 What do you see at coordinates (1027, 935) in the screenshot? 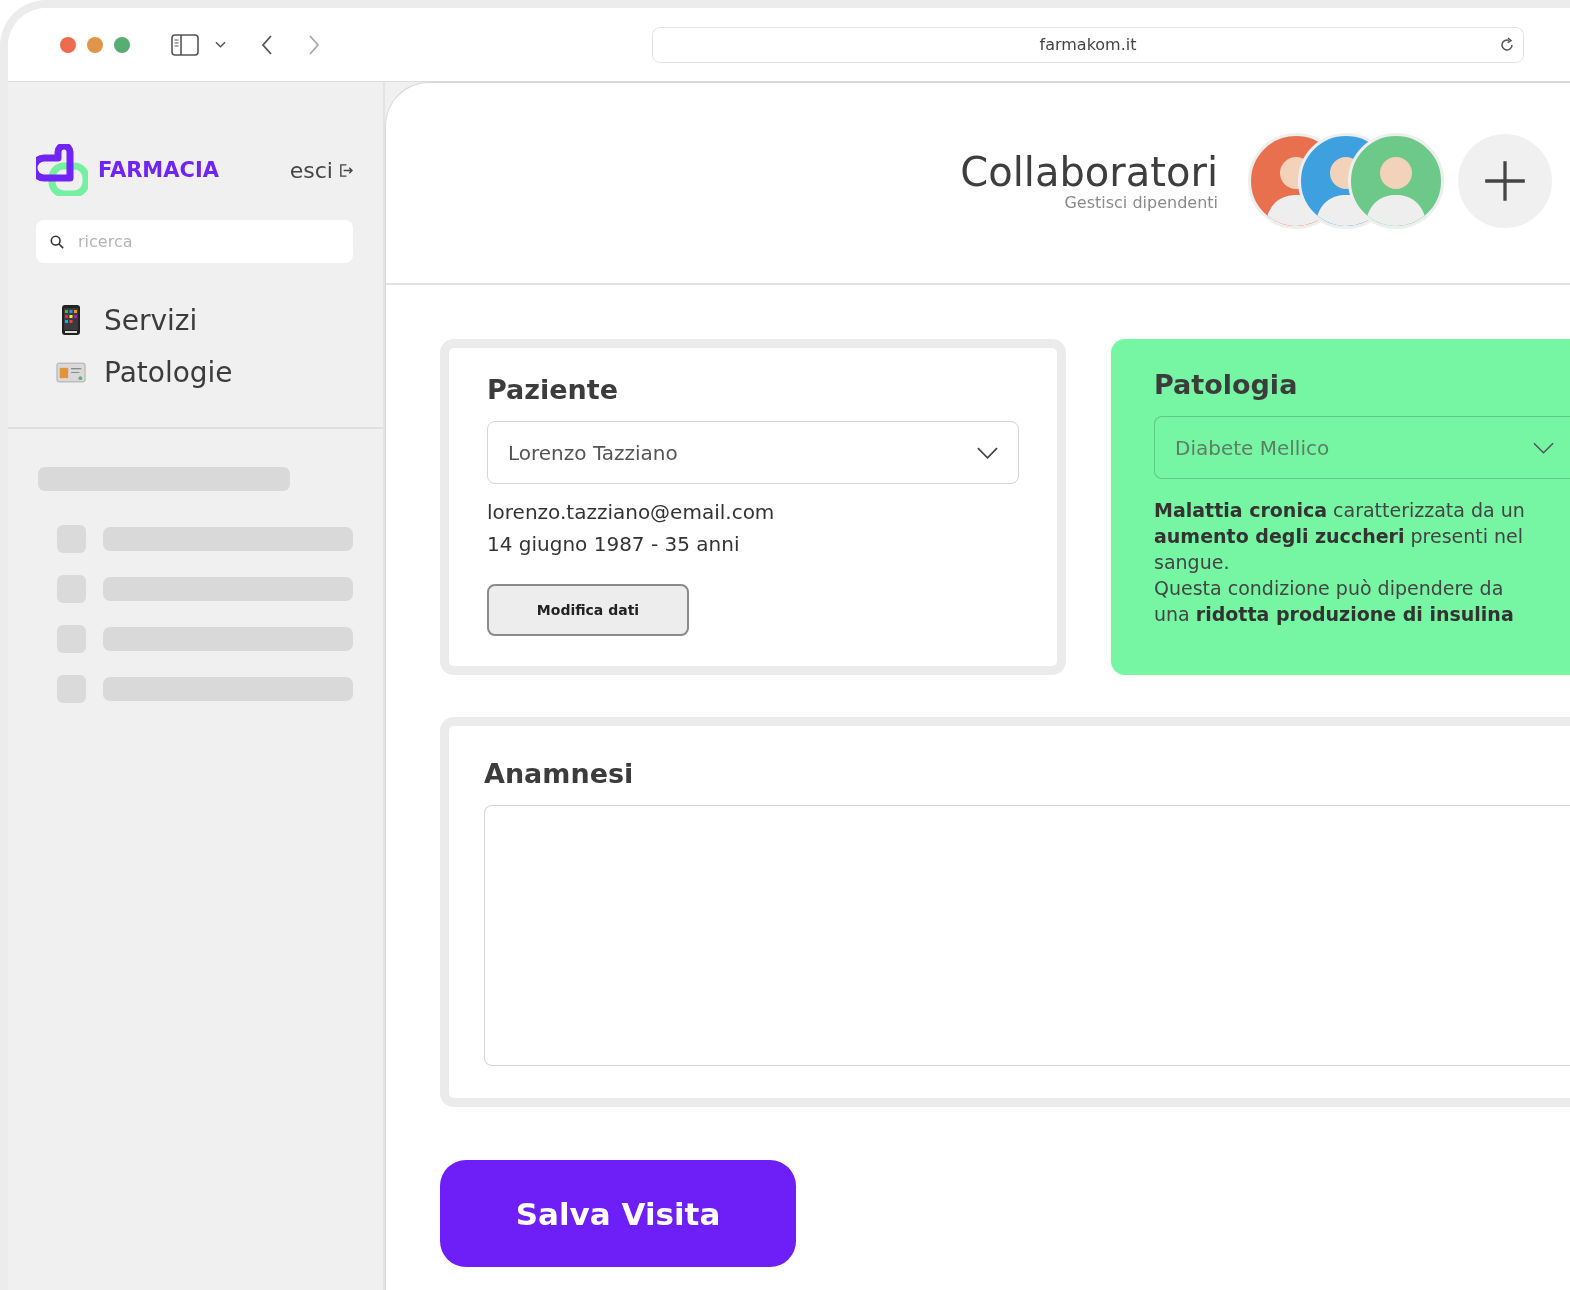
I see `anamnesis-field` at bounding box center [1027, 935].